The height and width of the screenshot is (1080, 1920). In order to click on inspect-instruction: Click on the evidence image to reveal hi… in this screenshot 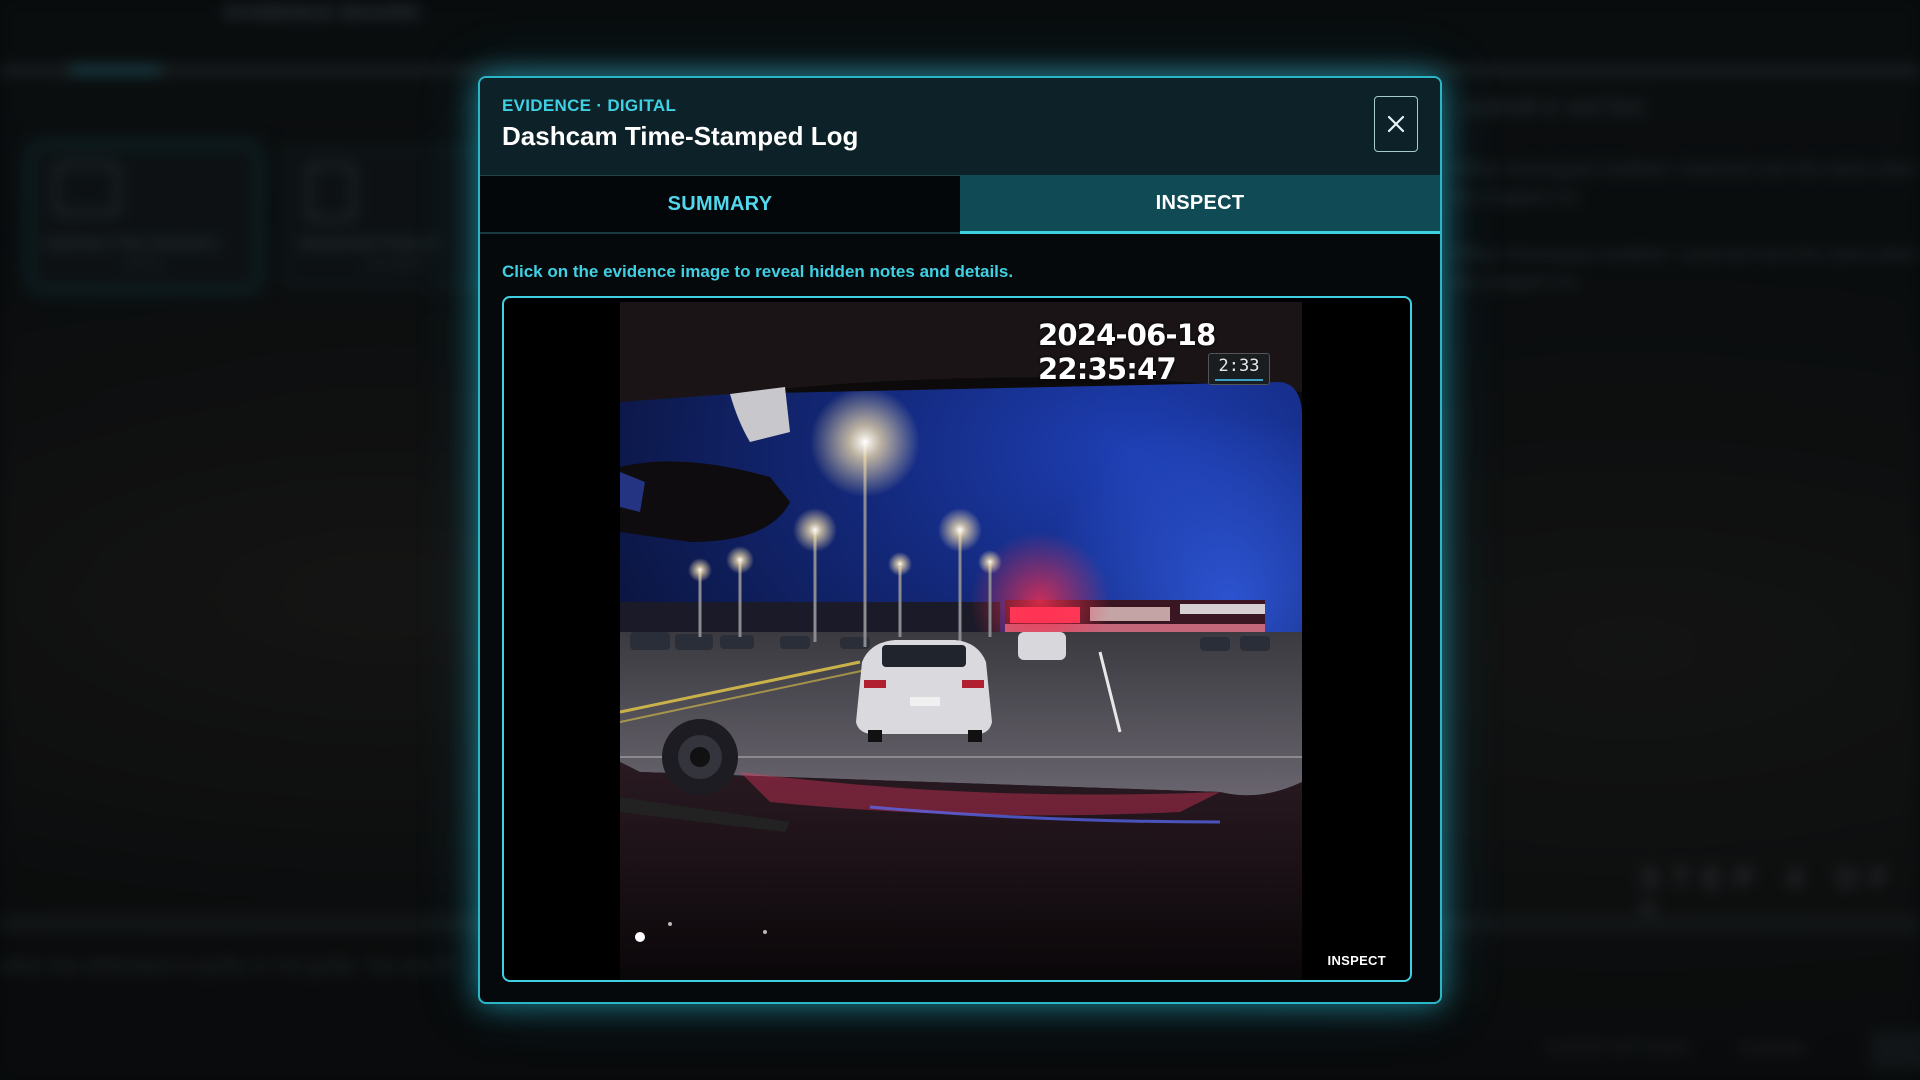, I will do `click(758, 271)`.